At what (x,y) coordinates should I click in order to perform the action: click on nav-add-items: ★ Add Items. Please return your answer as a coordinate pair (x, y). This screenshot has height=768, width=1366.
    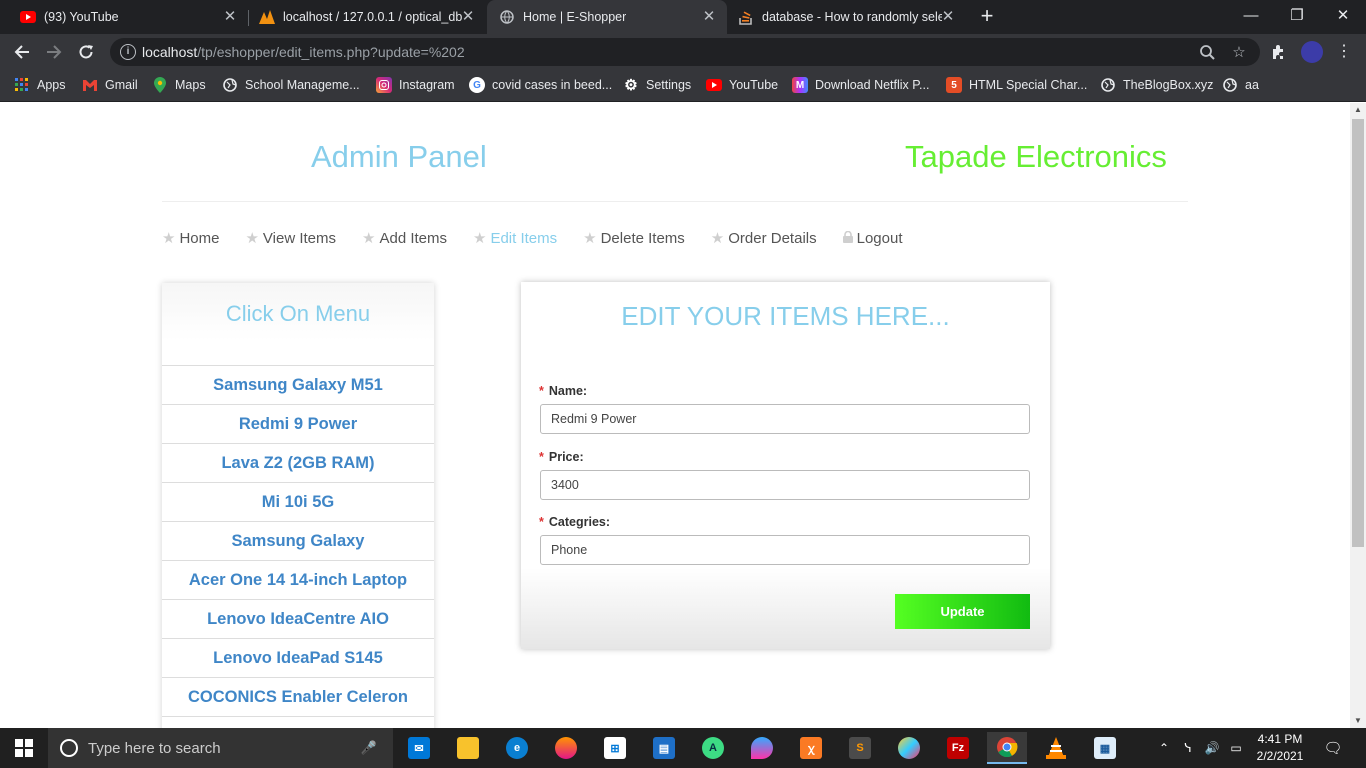
    Looking at the image, I should click on (404, 238).